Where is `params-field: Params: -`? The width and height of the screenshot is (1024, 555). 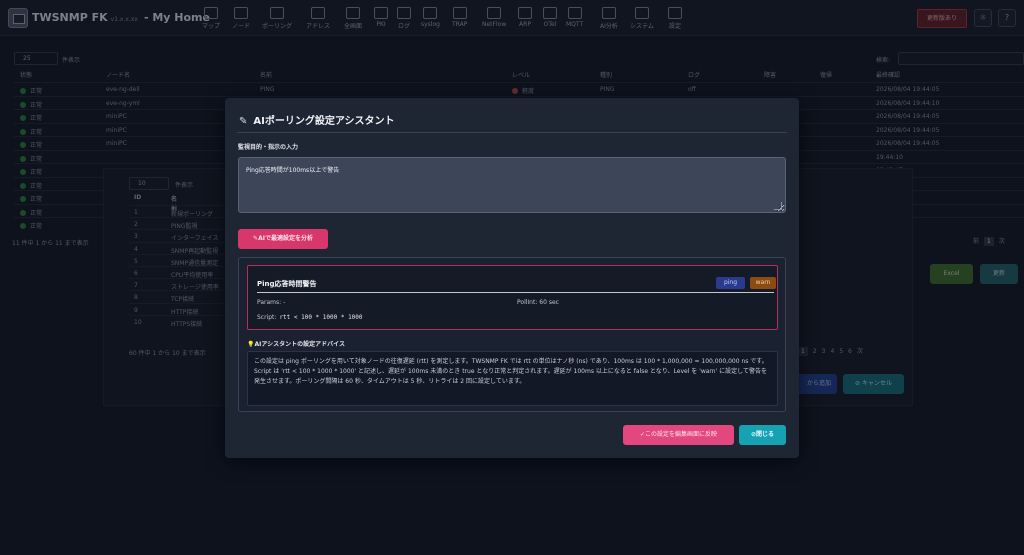
params-field: Params: - is located at coordinates (271, 302).